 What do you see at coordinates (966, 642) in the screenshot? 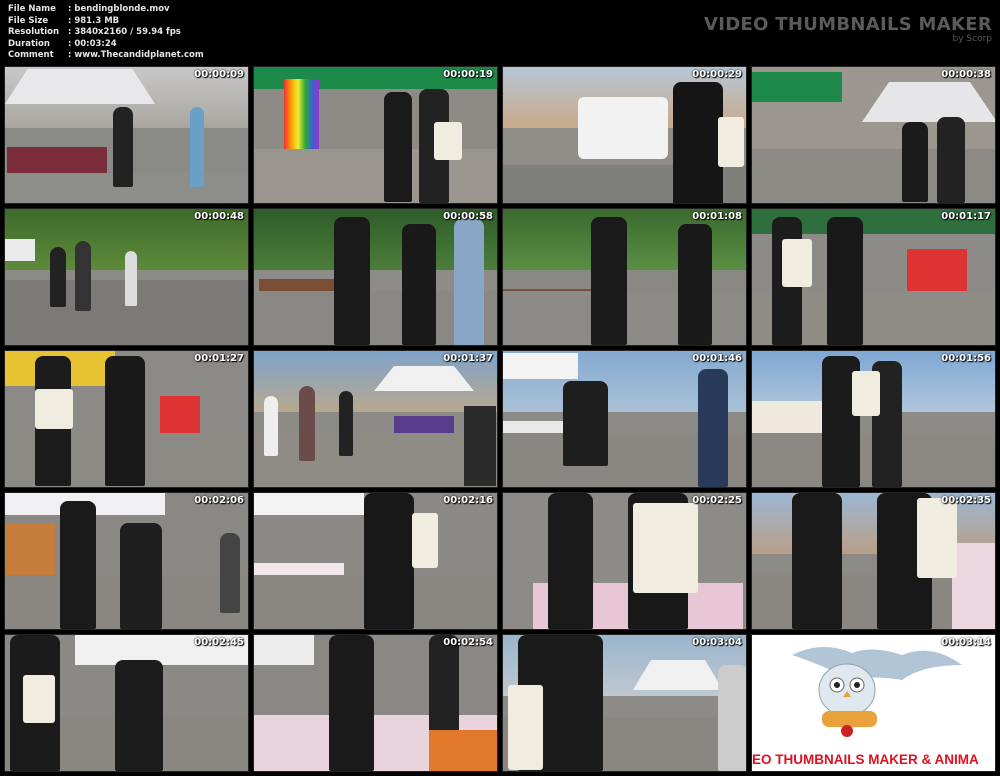
I see `timestamp: 00:03:14` at bounding box center [966, 642].